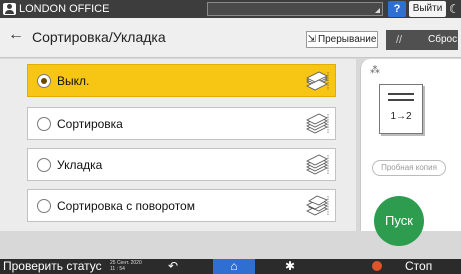  I want to click on interrupt-icon: ⇲, so click(311, 39).